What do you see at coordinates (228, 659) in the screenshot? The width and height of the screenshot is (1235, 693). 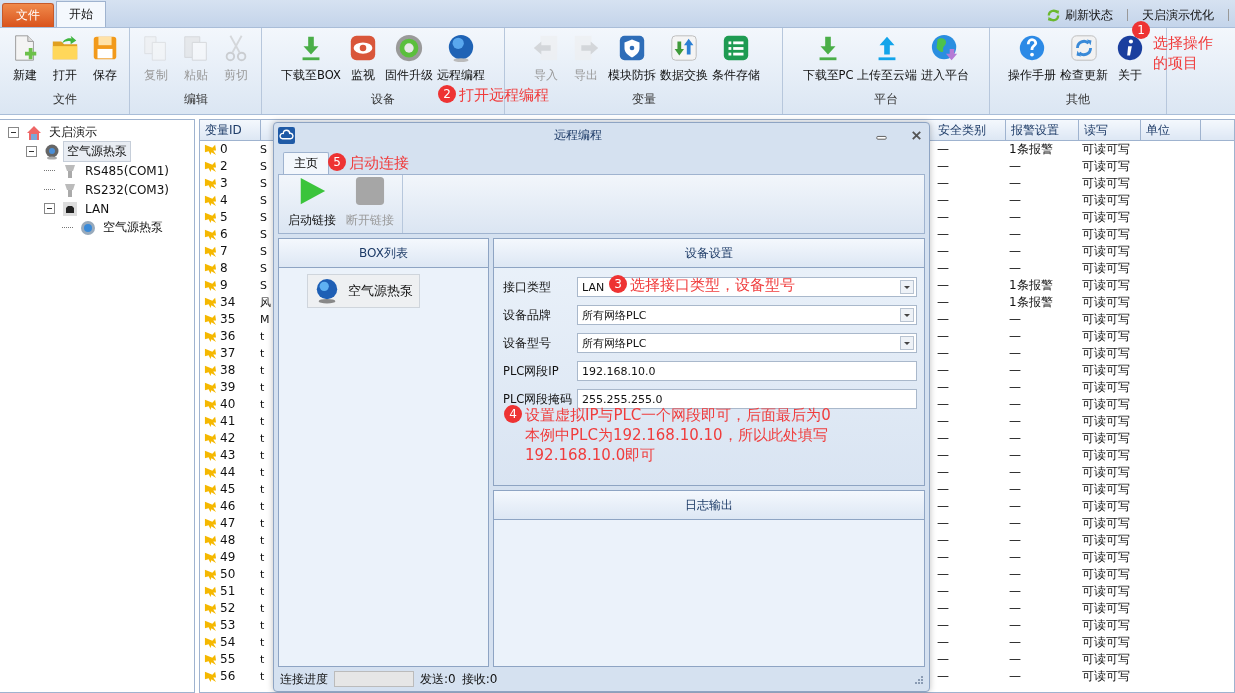 I see `variable-id: 55` at bounding box center [228, 659].